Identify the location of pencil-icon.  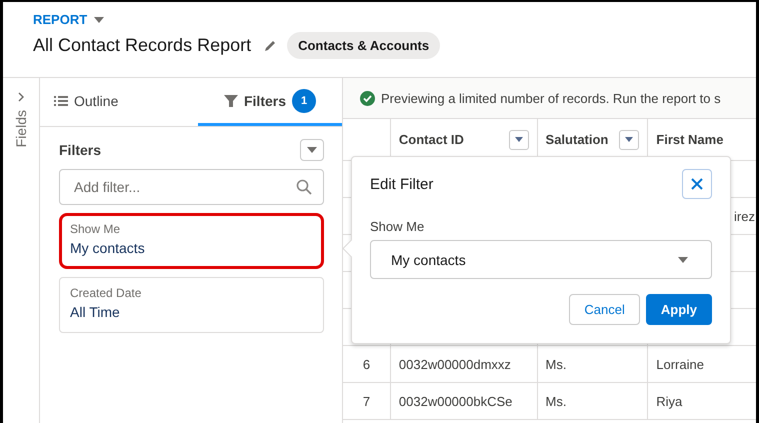
(270, 45).